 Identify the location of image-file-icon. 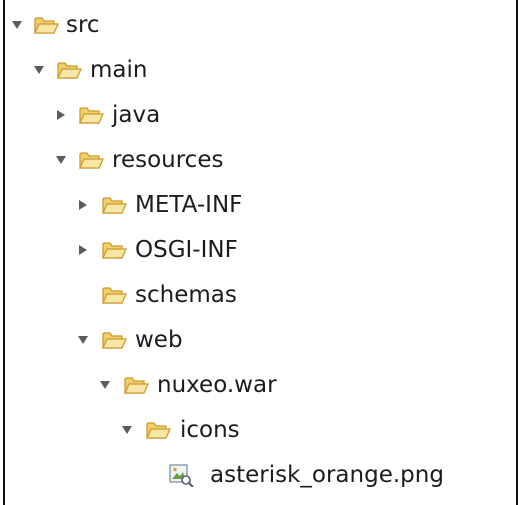
(181, 475).